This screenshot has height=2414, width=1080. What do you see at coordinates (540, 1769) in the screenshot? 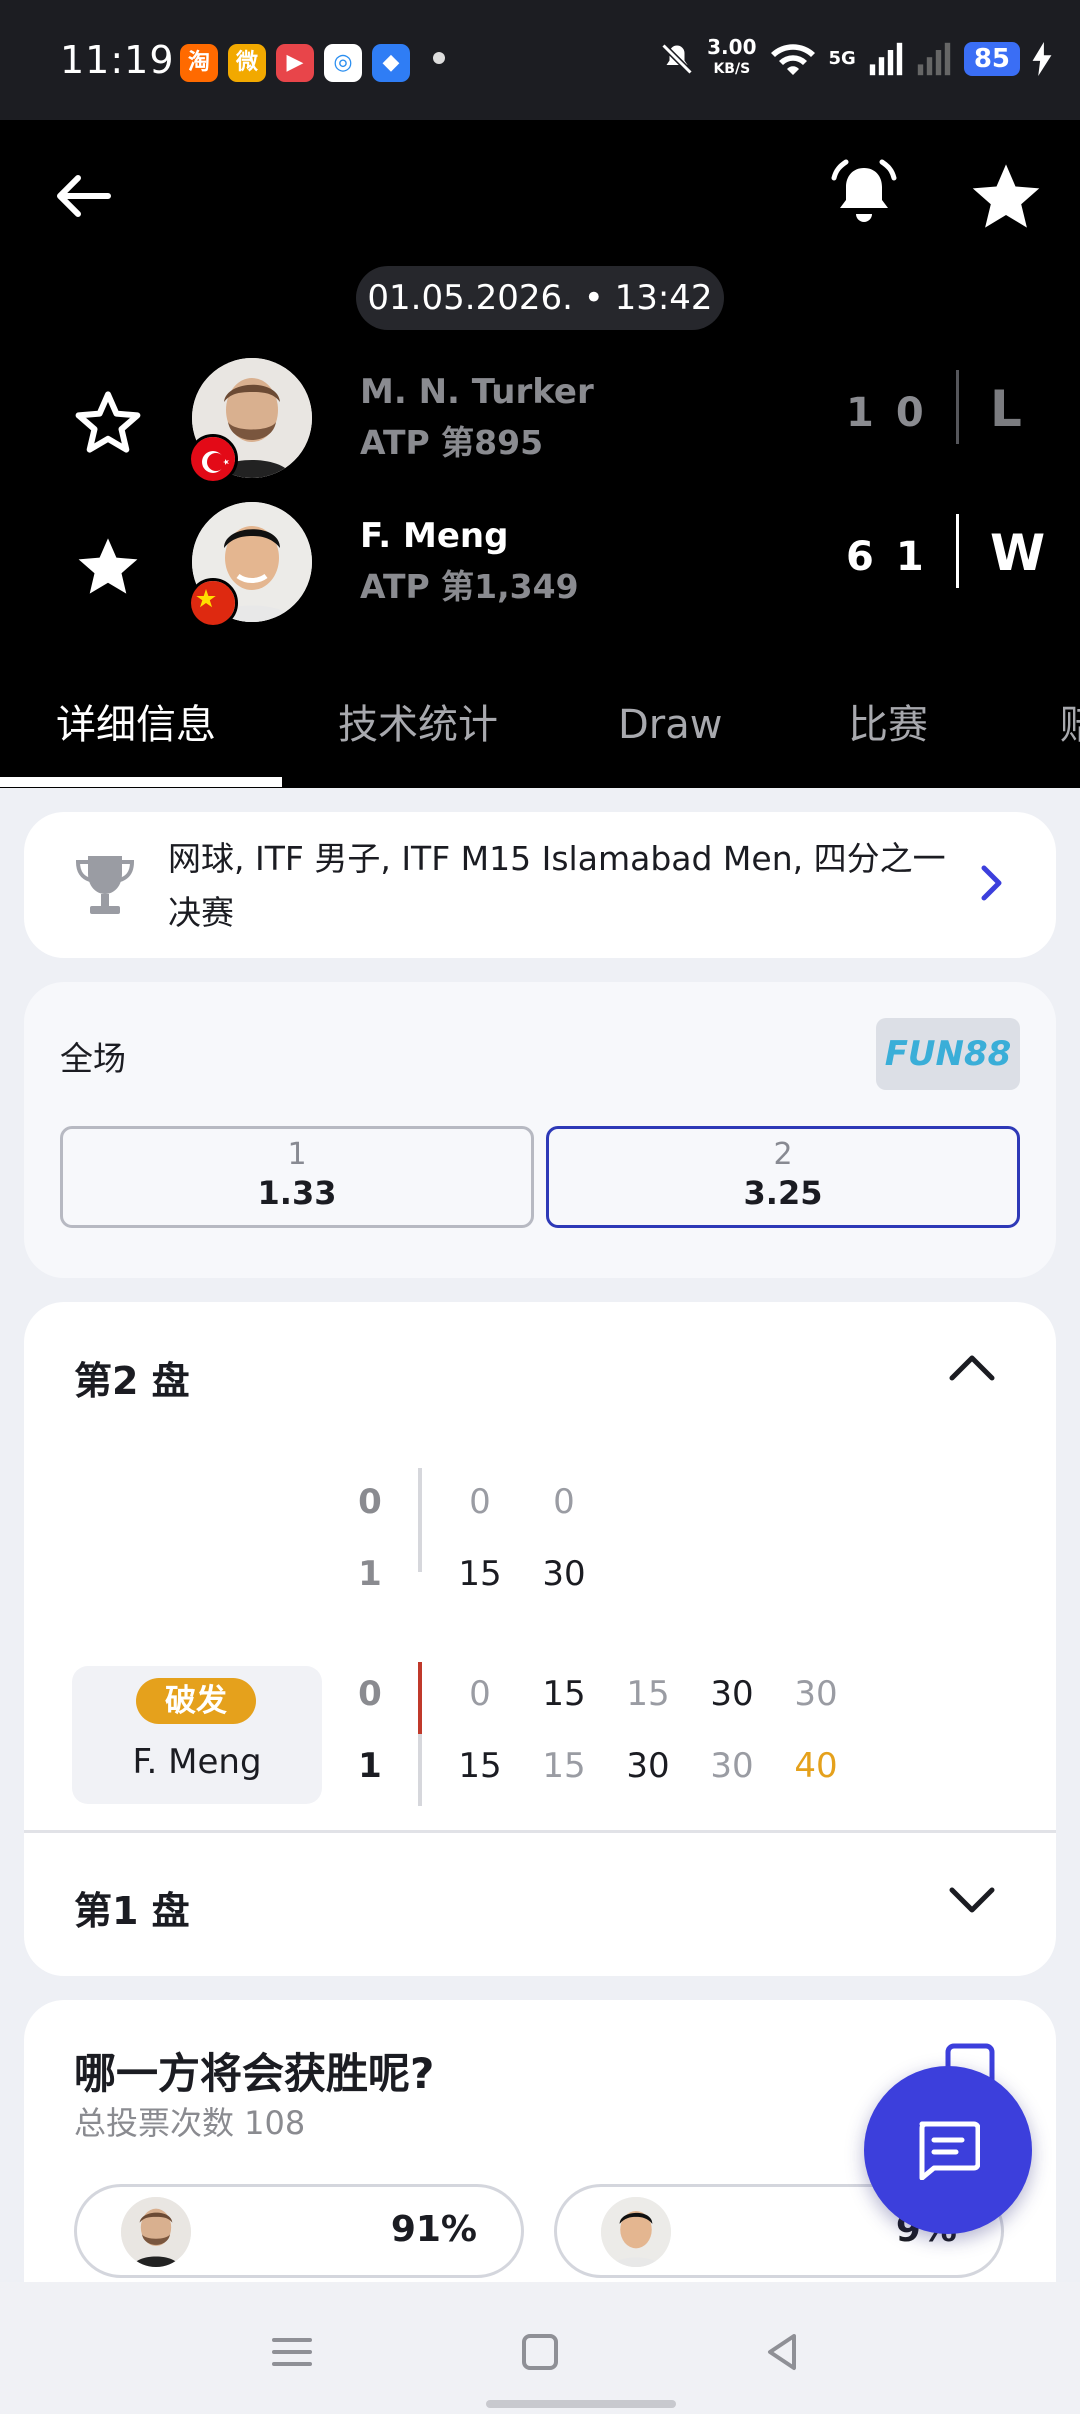
I see `game-row-bottom: 1 15 15 30 30 40` at bounding box center [540, 1769].